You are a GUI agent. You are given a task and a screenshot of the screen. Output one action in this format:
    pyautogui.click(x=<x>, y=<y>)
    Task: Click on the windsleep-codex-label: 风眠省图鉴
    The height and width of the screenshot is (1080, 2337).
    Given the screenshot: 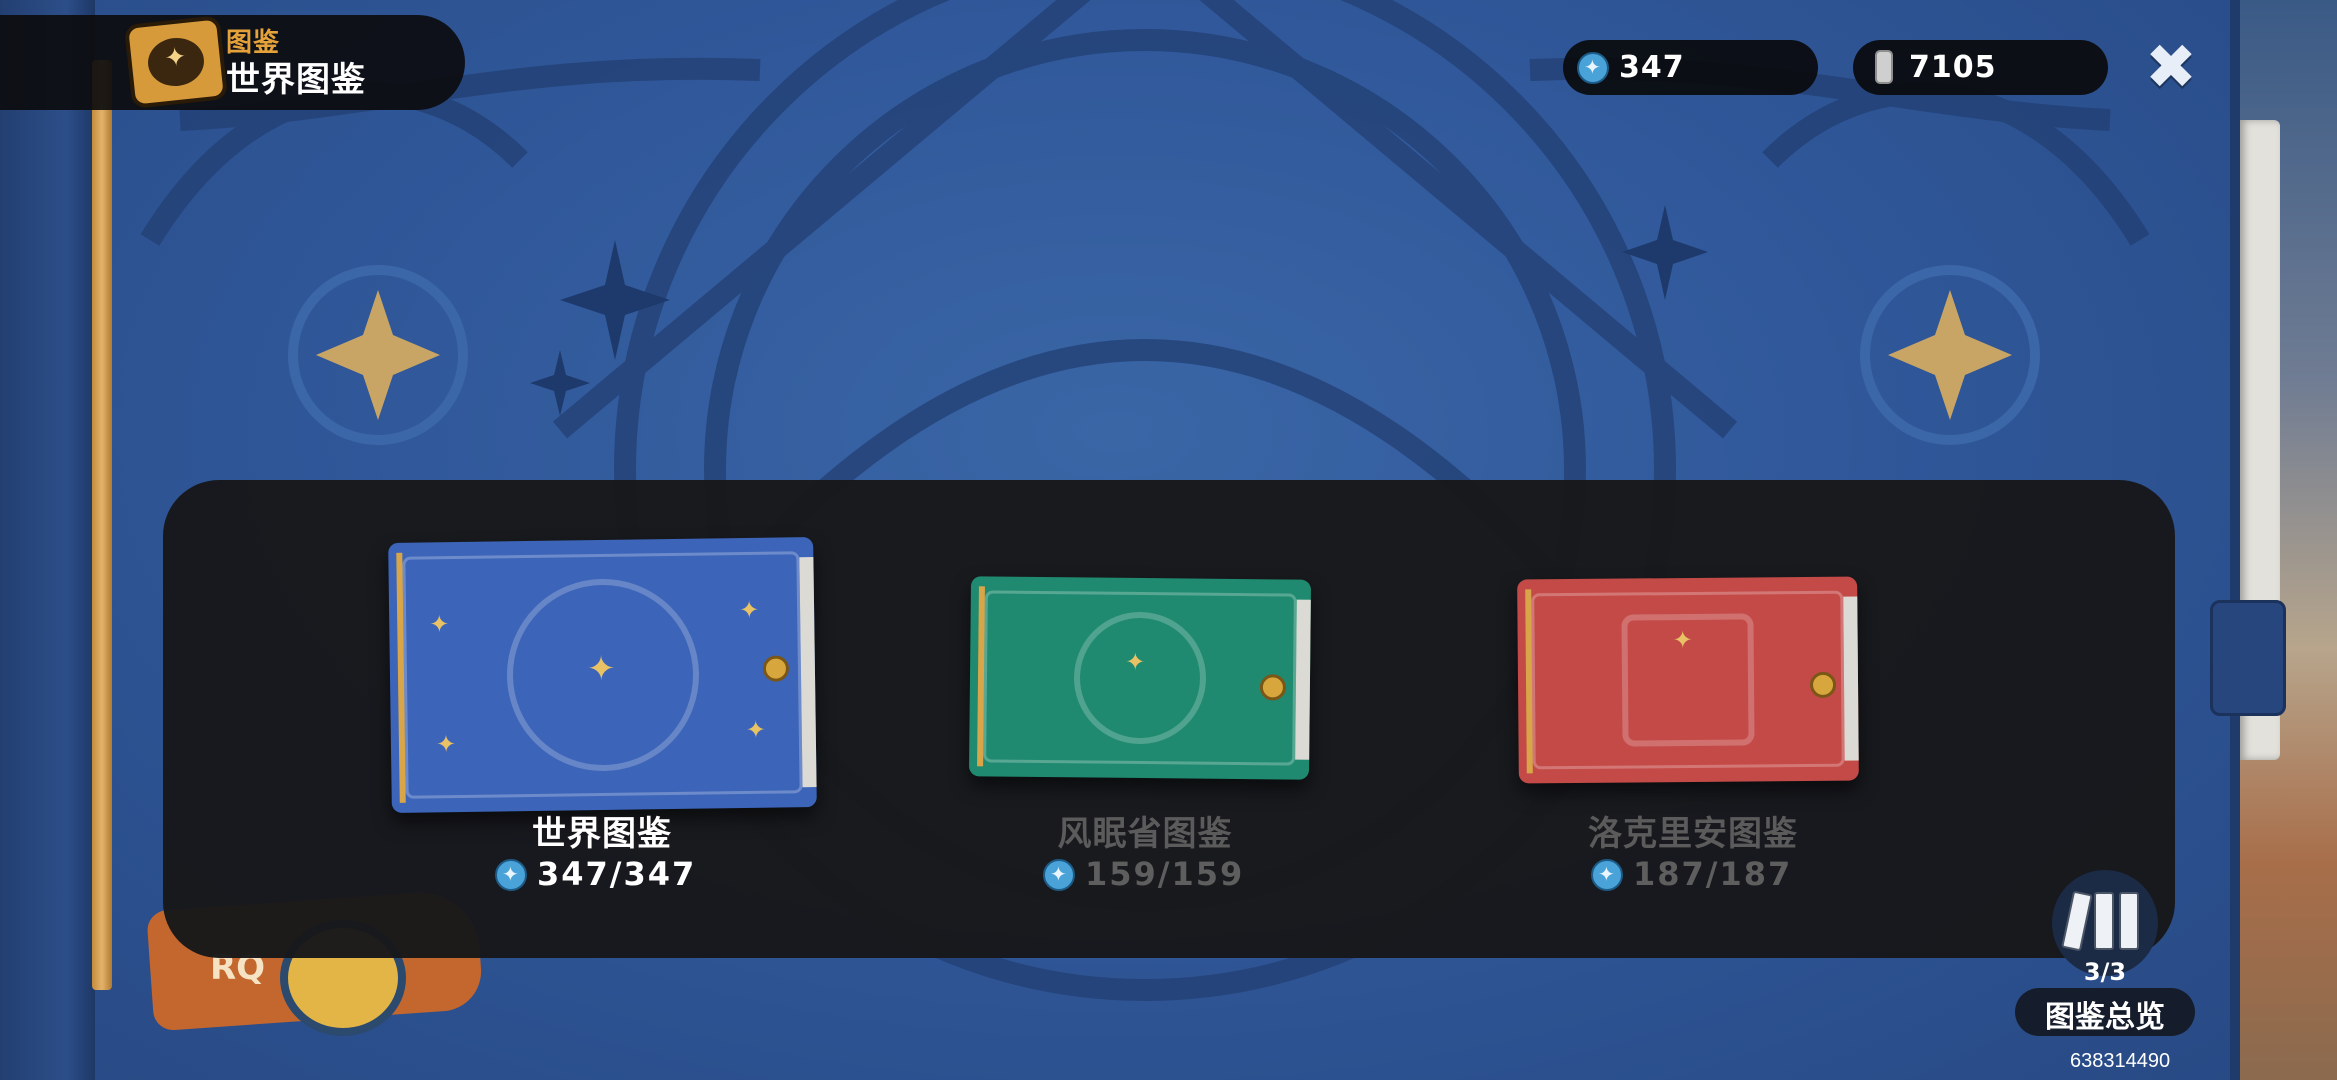 What is the action you would take?
    pyautogui.click(x=1145, y=834)
    